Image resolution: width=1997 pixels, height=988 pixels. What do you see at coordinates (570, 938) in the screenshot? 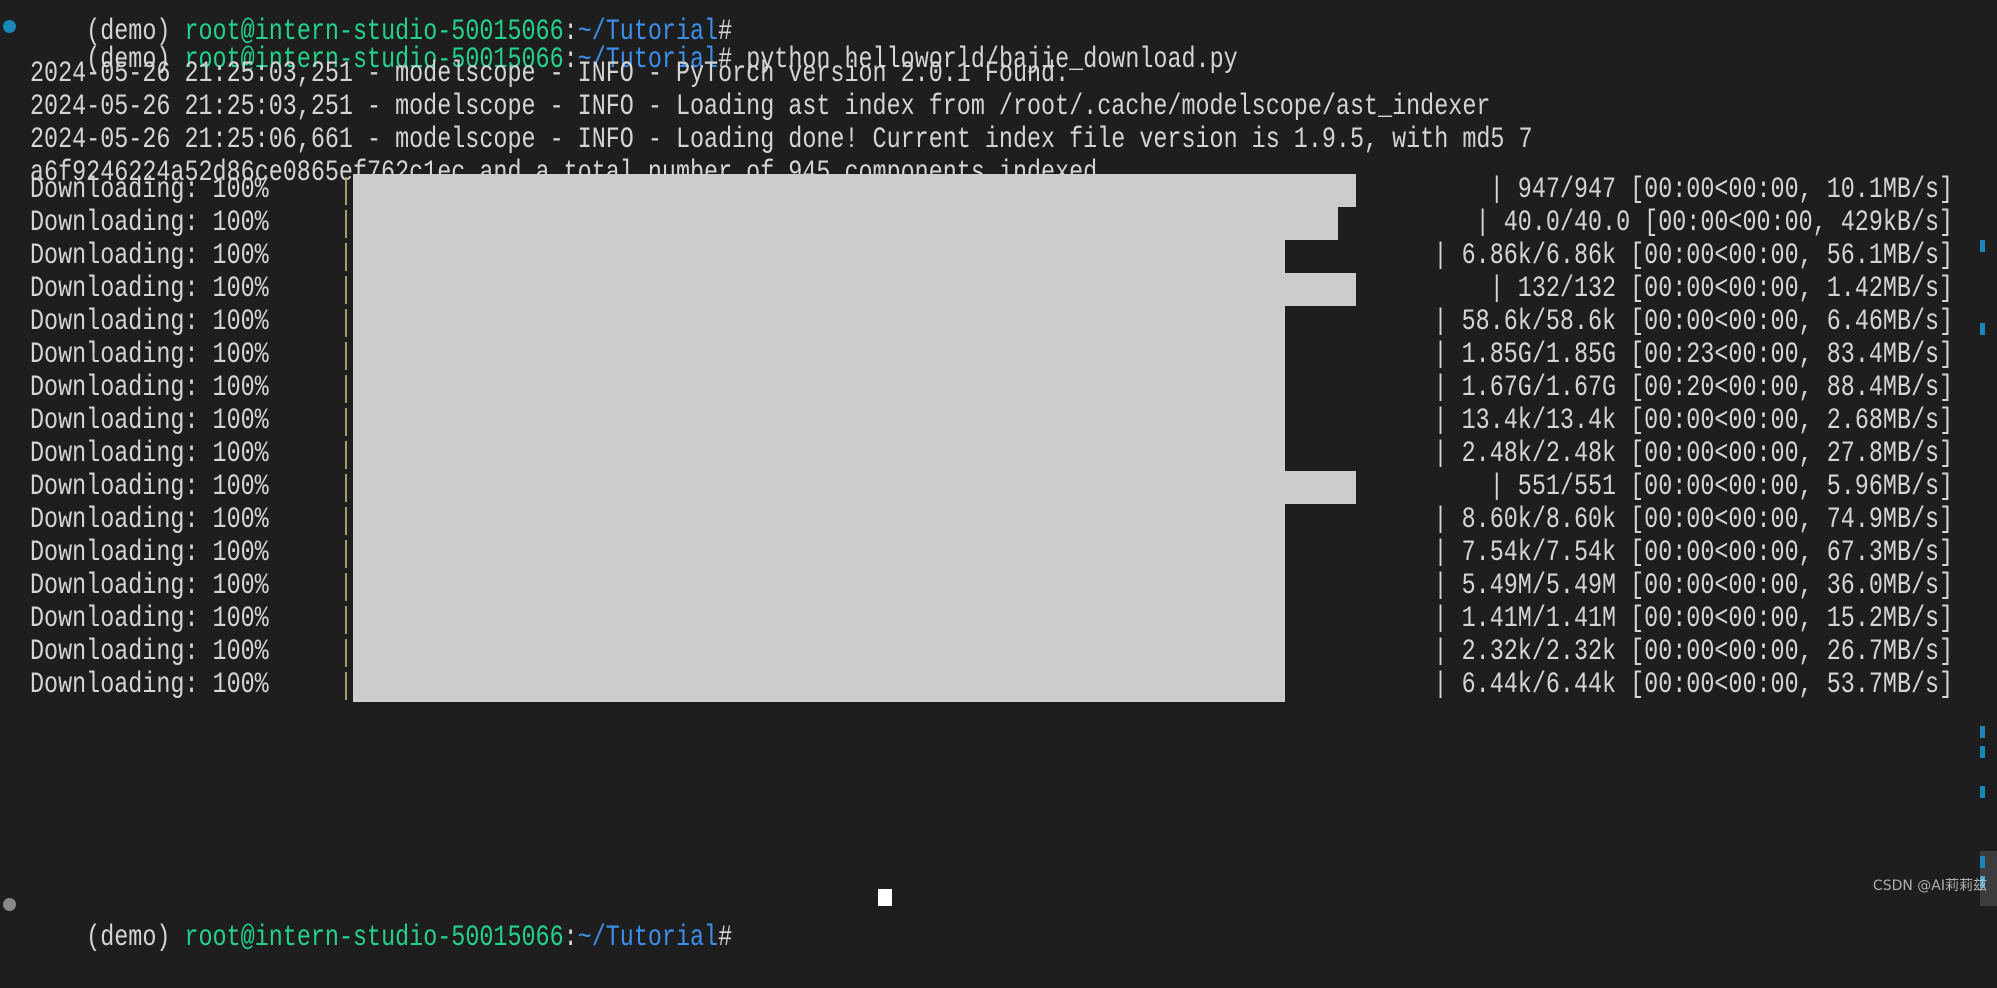
I see `prompt-colon: :` at bounding box center [570, 938].